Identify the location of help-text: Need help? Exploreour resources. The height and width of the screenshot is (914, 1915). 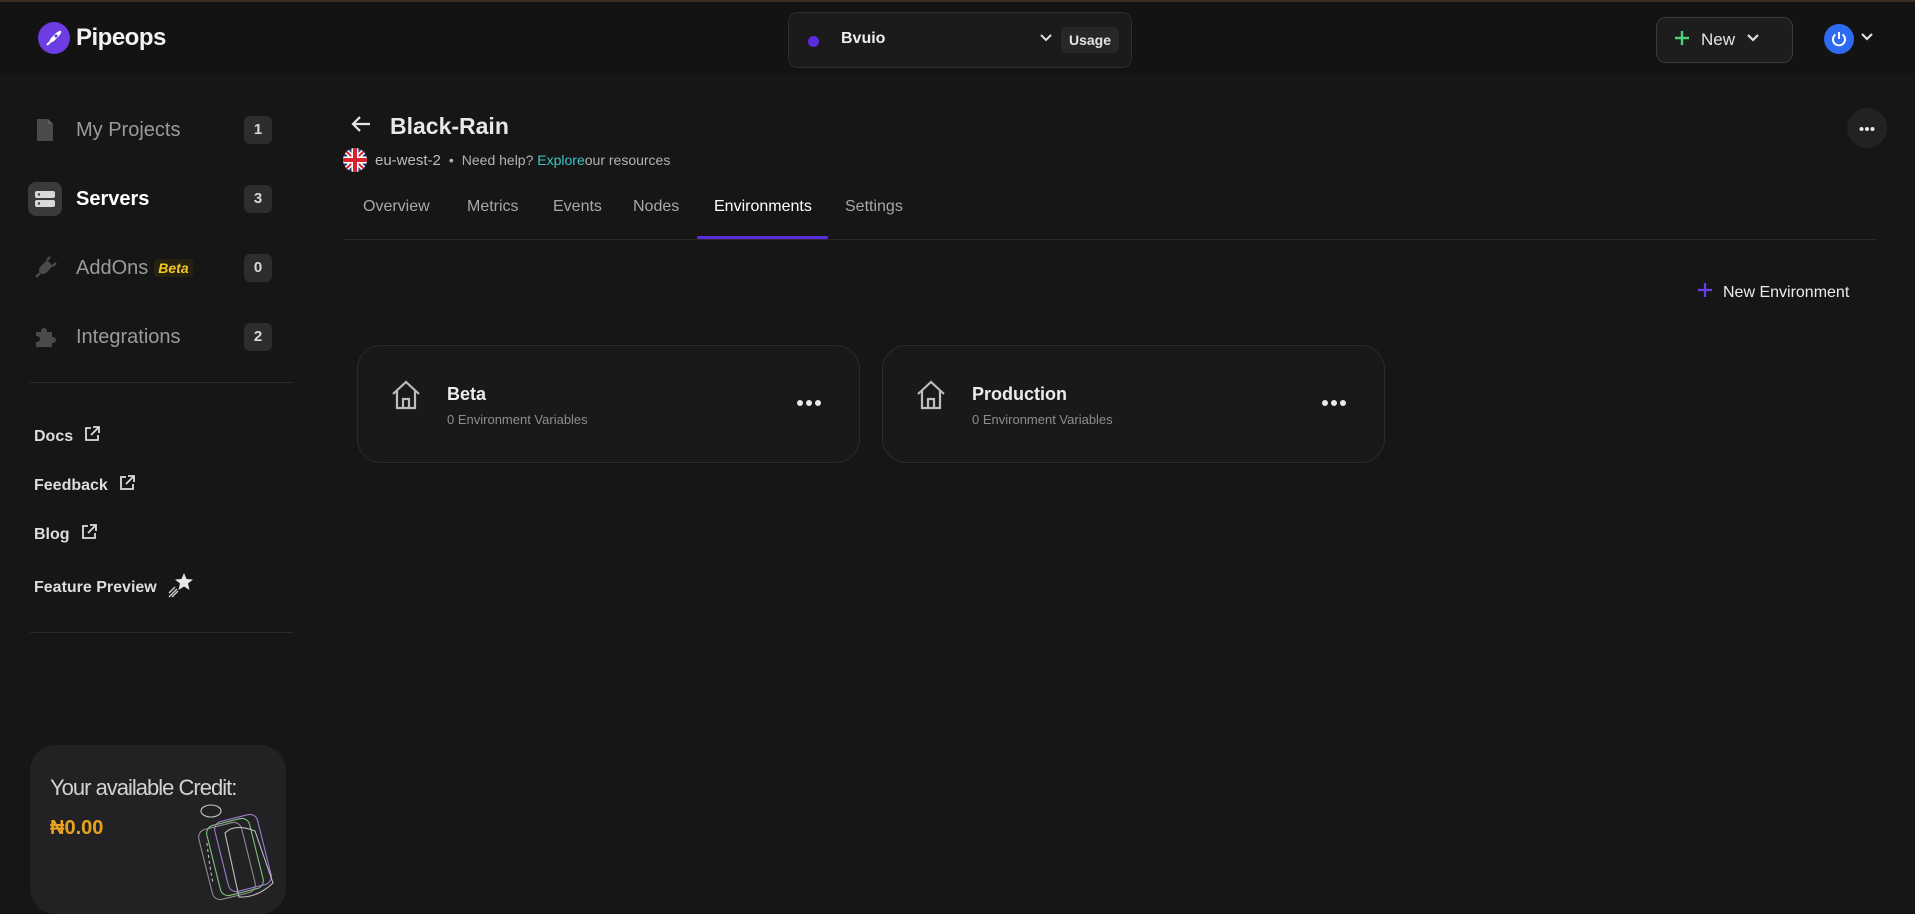
(566, 160).